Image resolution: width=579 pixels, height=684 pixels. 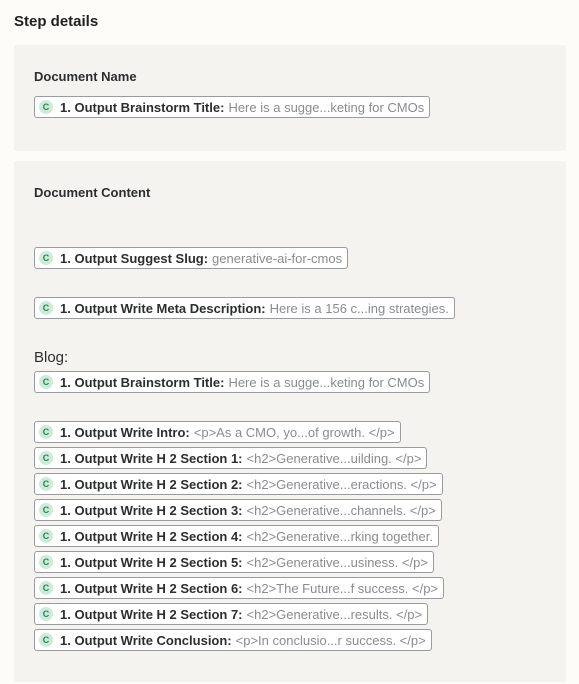 I want to click on pill-label: 1. Output Write H 2 Section 6:, so click(x=151, y=588).